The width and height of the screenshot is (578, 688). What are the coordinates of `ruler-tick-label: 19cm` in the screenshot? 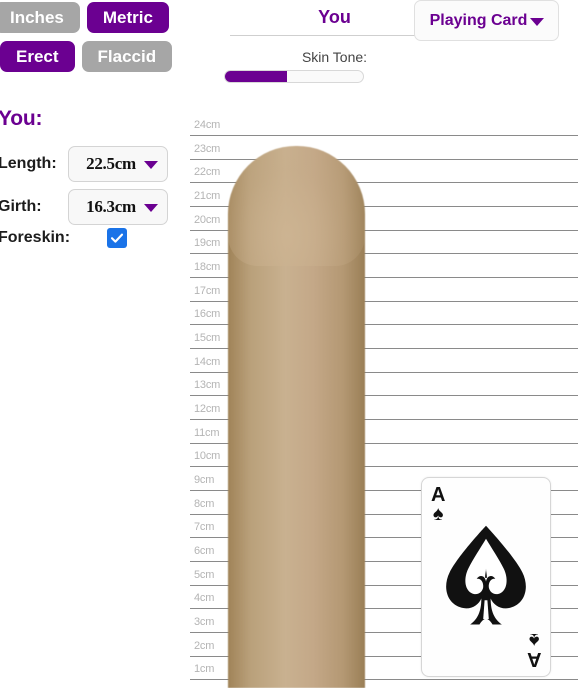 It's located at (207, 243).